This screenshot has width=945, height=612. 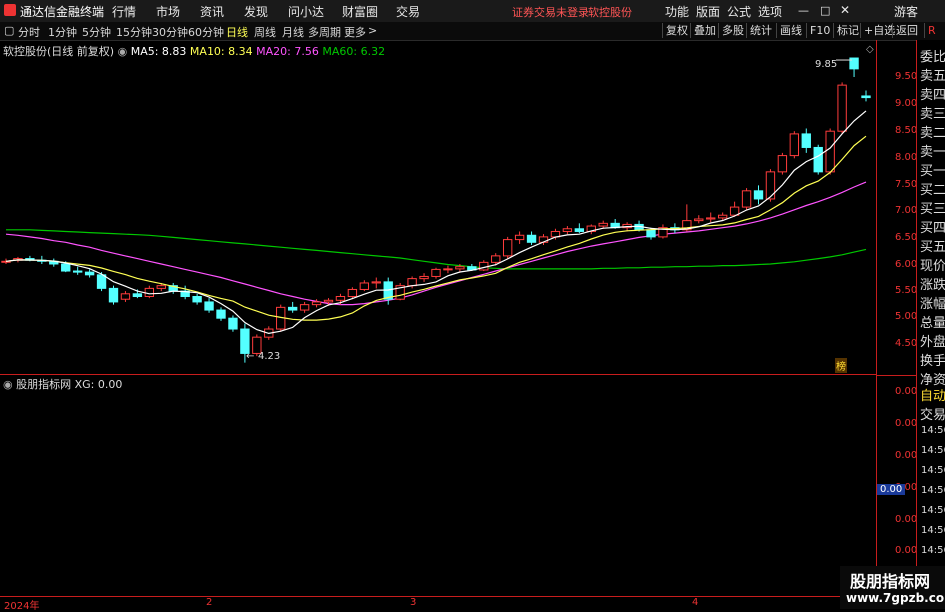 I want to click on mark-button: 标记, so click(x=847, y=30).